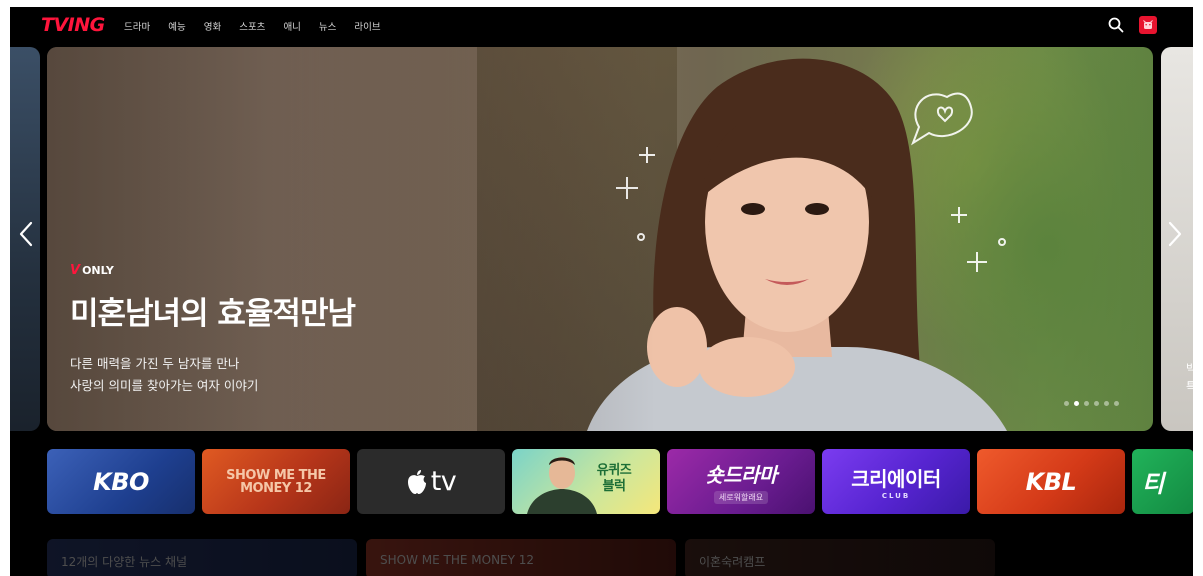 The image size is (1203, 576). Describe the element at coordinates (896, 479) in the screenshot. I see `channel-creator-label: 크리에이터` at that location.